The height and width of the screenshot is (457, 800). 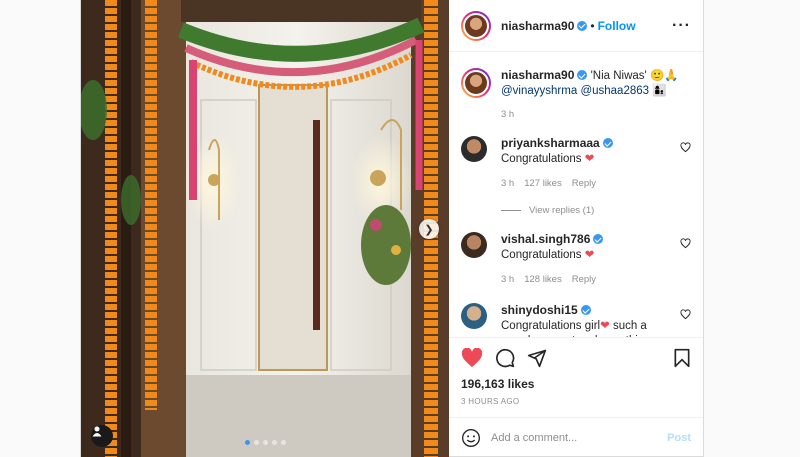 I want to click on comment-likes: 128 likes, so click(x=543, y=279).